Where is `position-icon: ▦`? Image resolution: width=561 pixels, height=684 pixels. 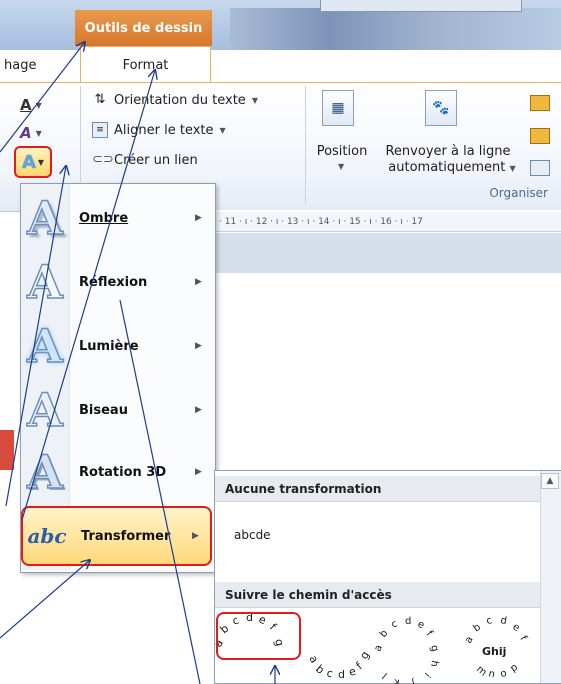 position-icon: ▦ is located at coordinates (338, 108).